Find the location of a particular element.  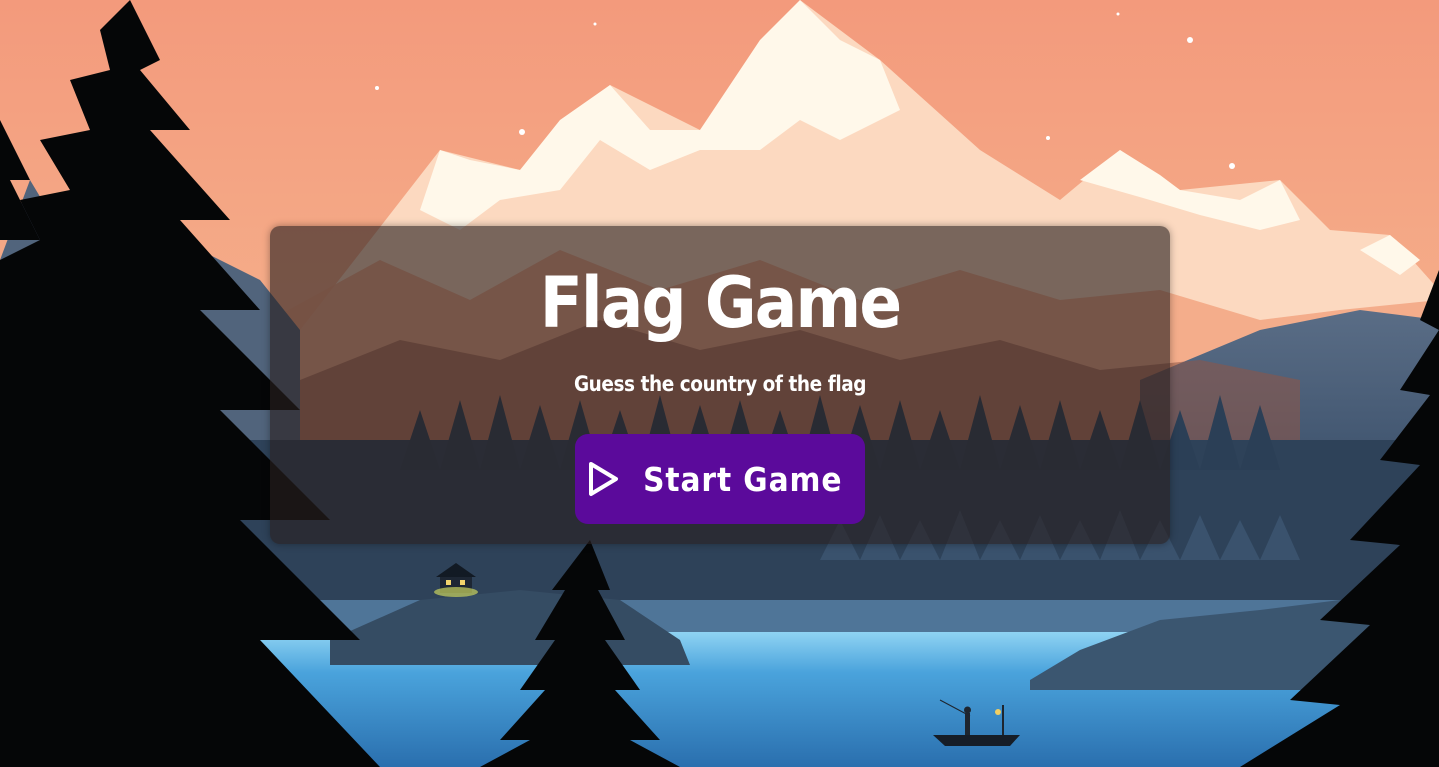

page-subtitle: Guess the country of the flag is located at coordinates (720, 384).